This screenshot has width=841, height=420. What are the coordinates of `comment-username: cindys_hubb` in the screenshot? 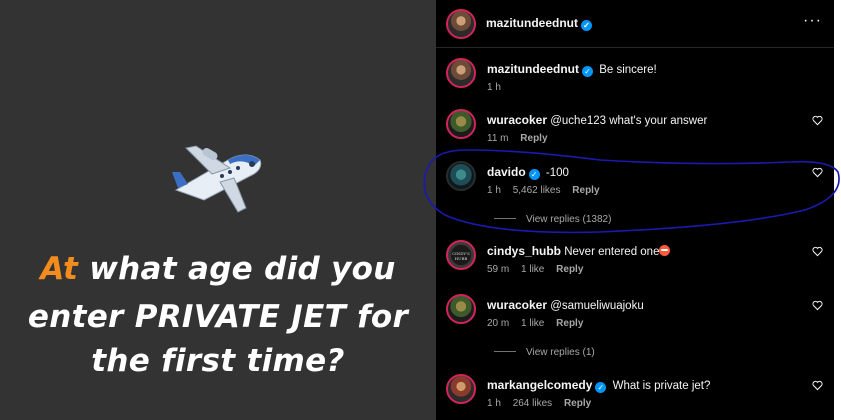 It's located at (524, 251).